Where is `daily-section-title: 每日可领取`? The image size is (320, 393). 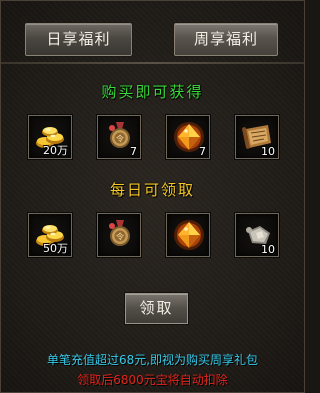 daily-section-title: 每日可领取 is located at coordinates (152, 190).